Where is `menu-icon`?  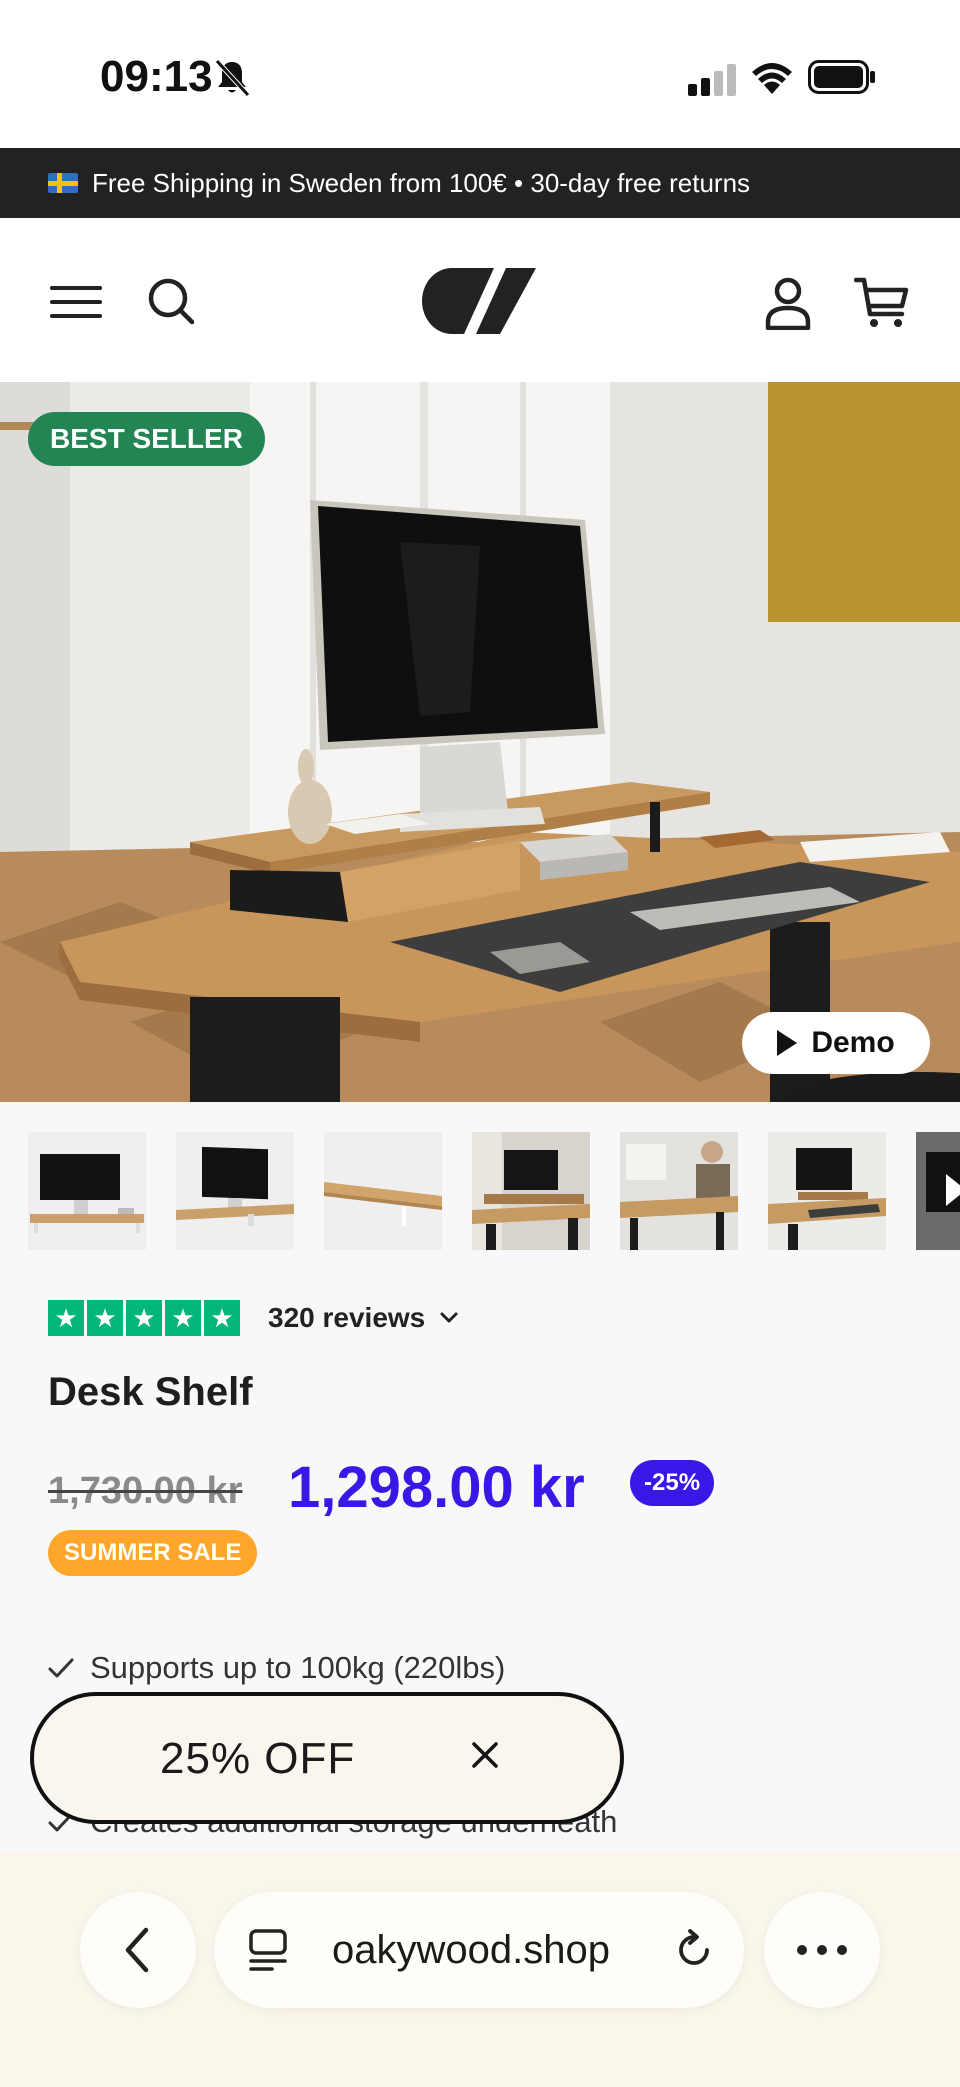 menu-icon is located at coordinates (76, 302).